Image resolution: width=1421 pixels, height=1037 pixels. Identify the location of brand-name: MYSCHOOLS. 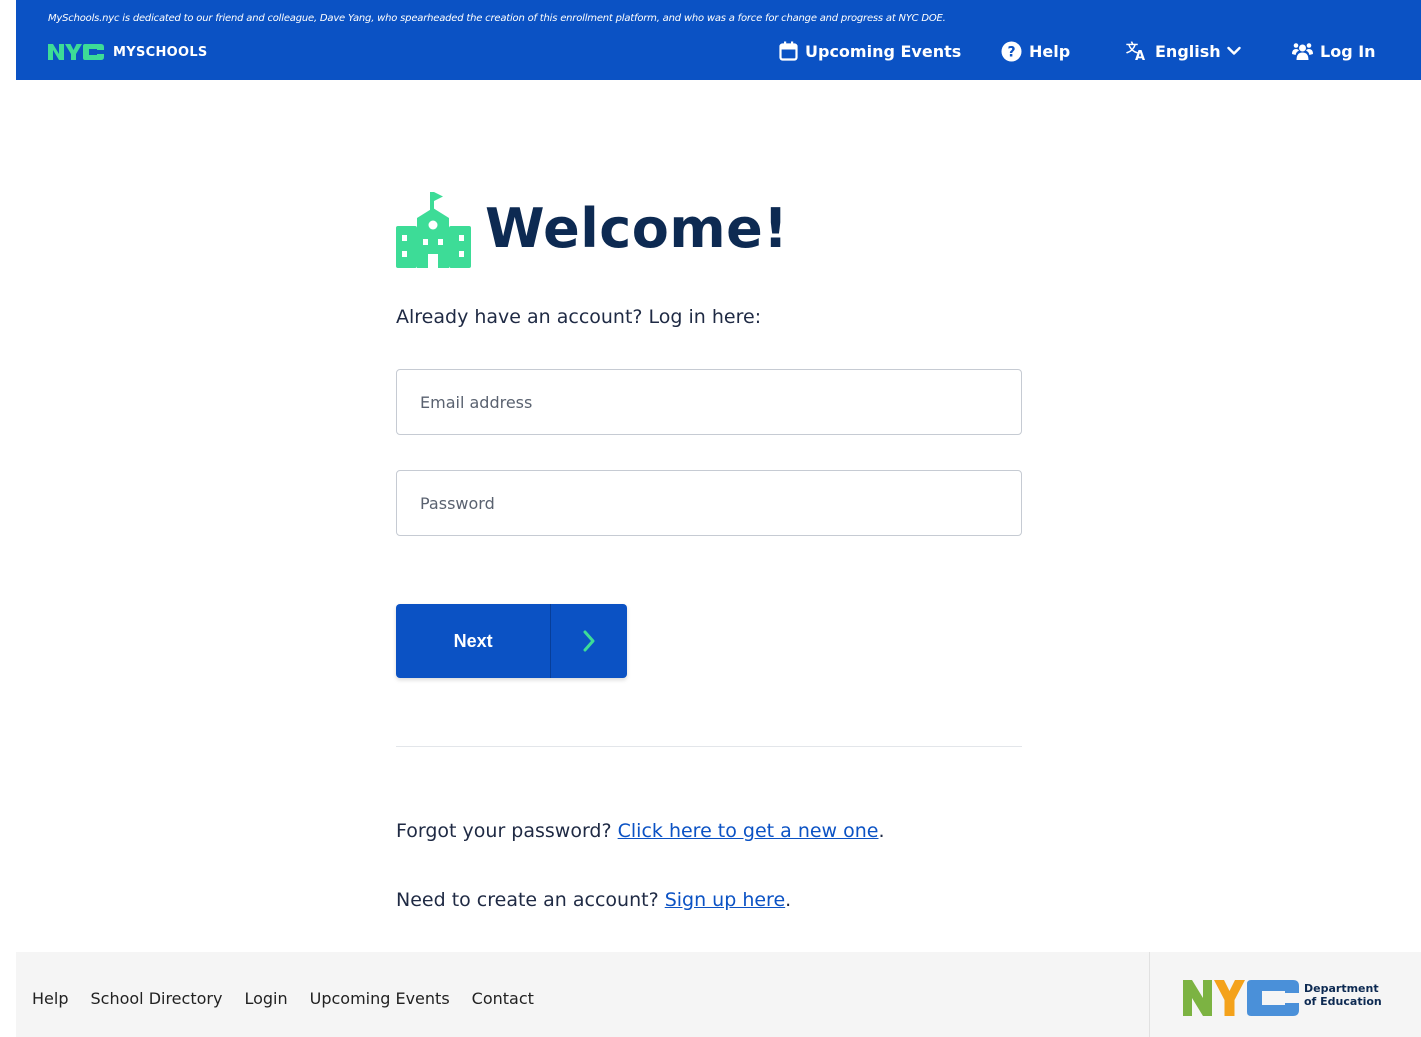
(160, 52).